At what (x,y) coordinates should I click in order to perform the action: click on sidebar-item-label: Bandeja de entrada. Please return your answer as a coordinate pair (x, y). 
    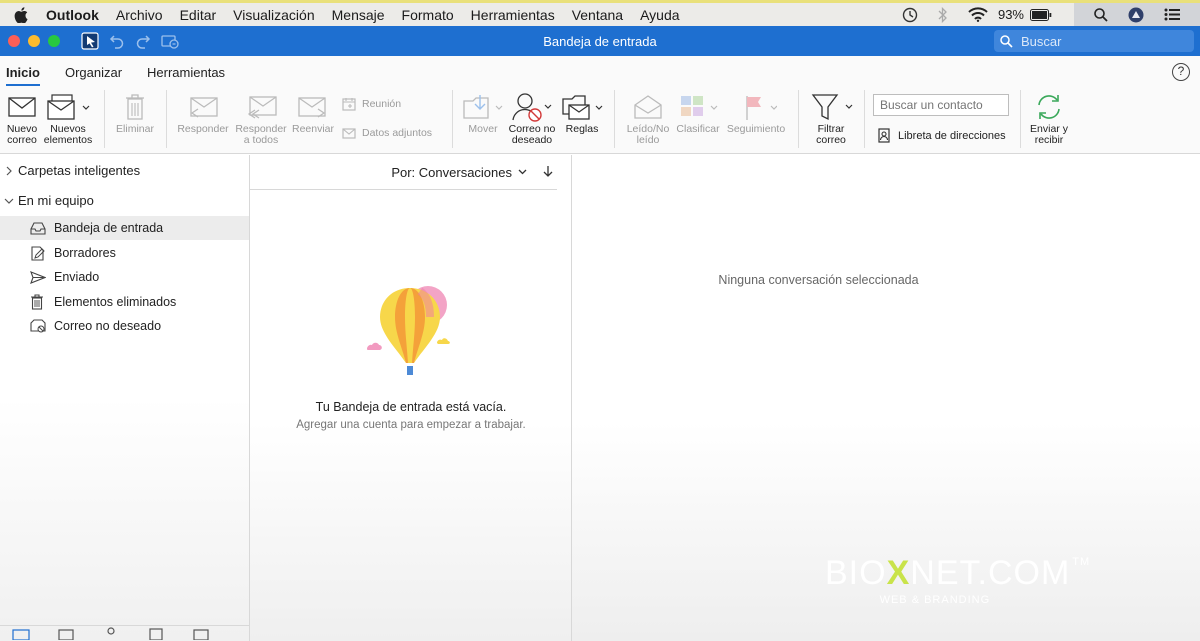
    Looking at the image, I should click on (109, 228).